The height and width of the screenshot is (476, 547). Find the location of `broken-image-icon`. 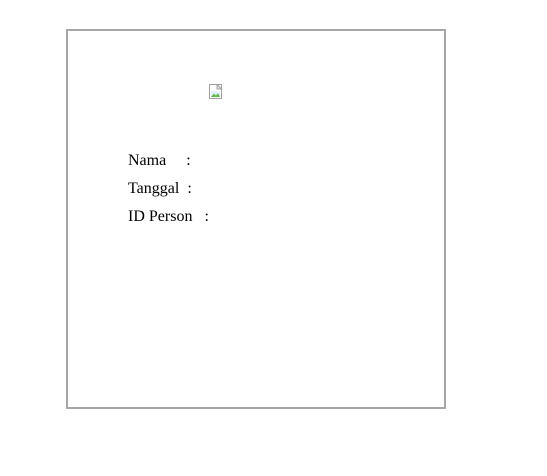

broken-image-icon is located at coordinates (217, 92).